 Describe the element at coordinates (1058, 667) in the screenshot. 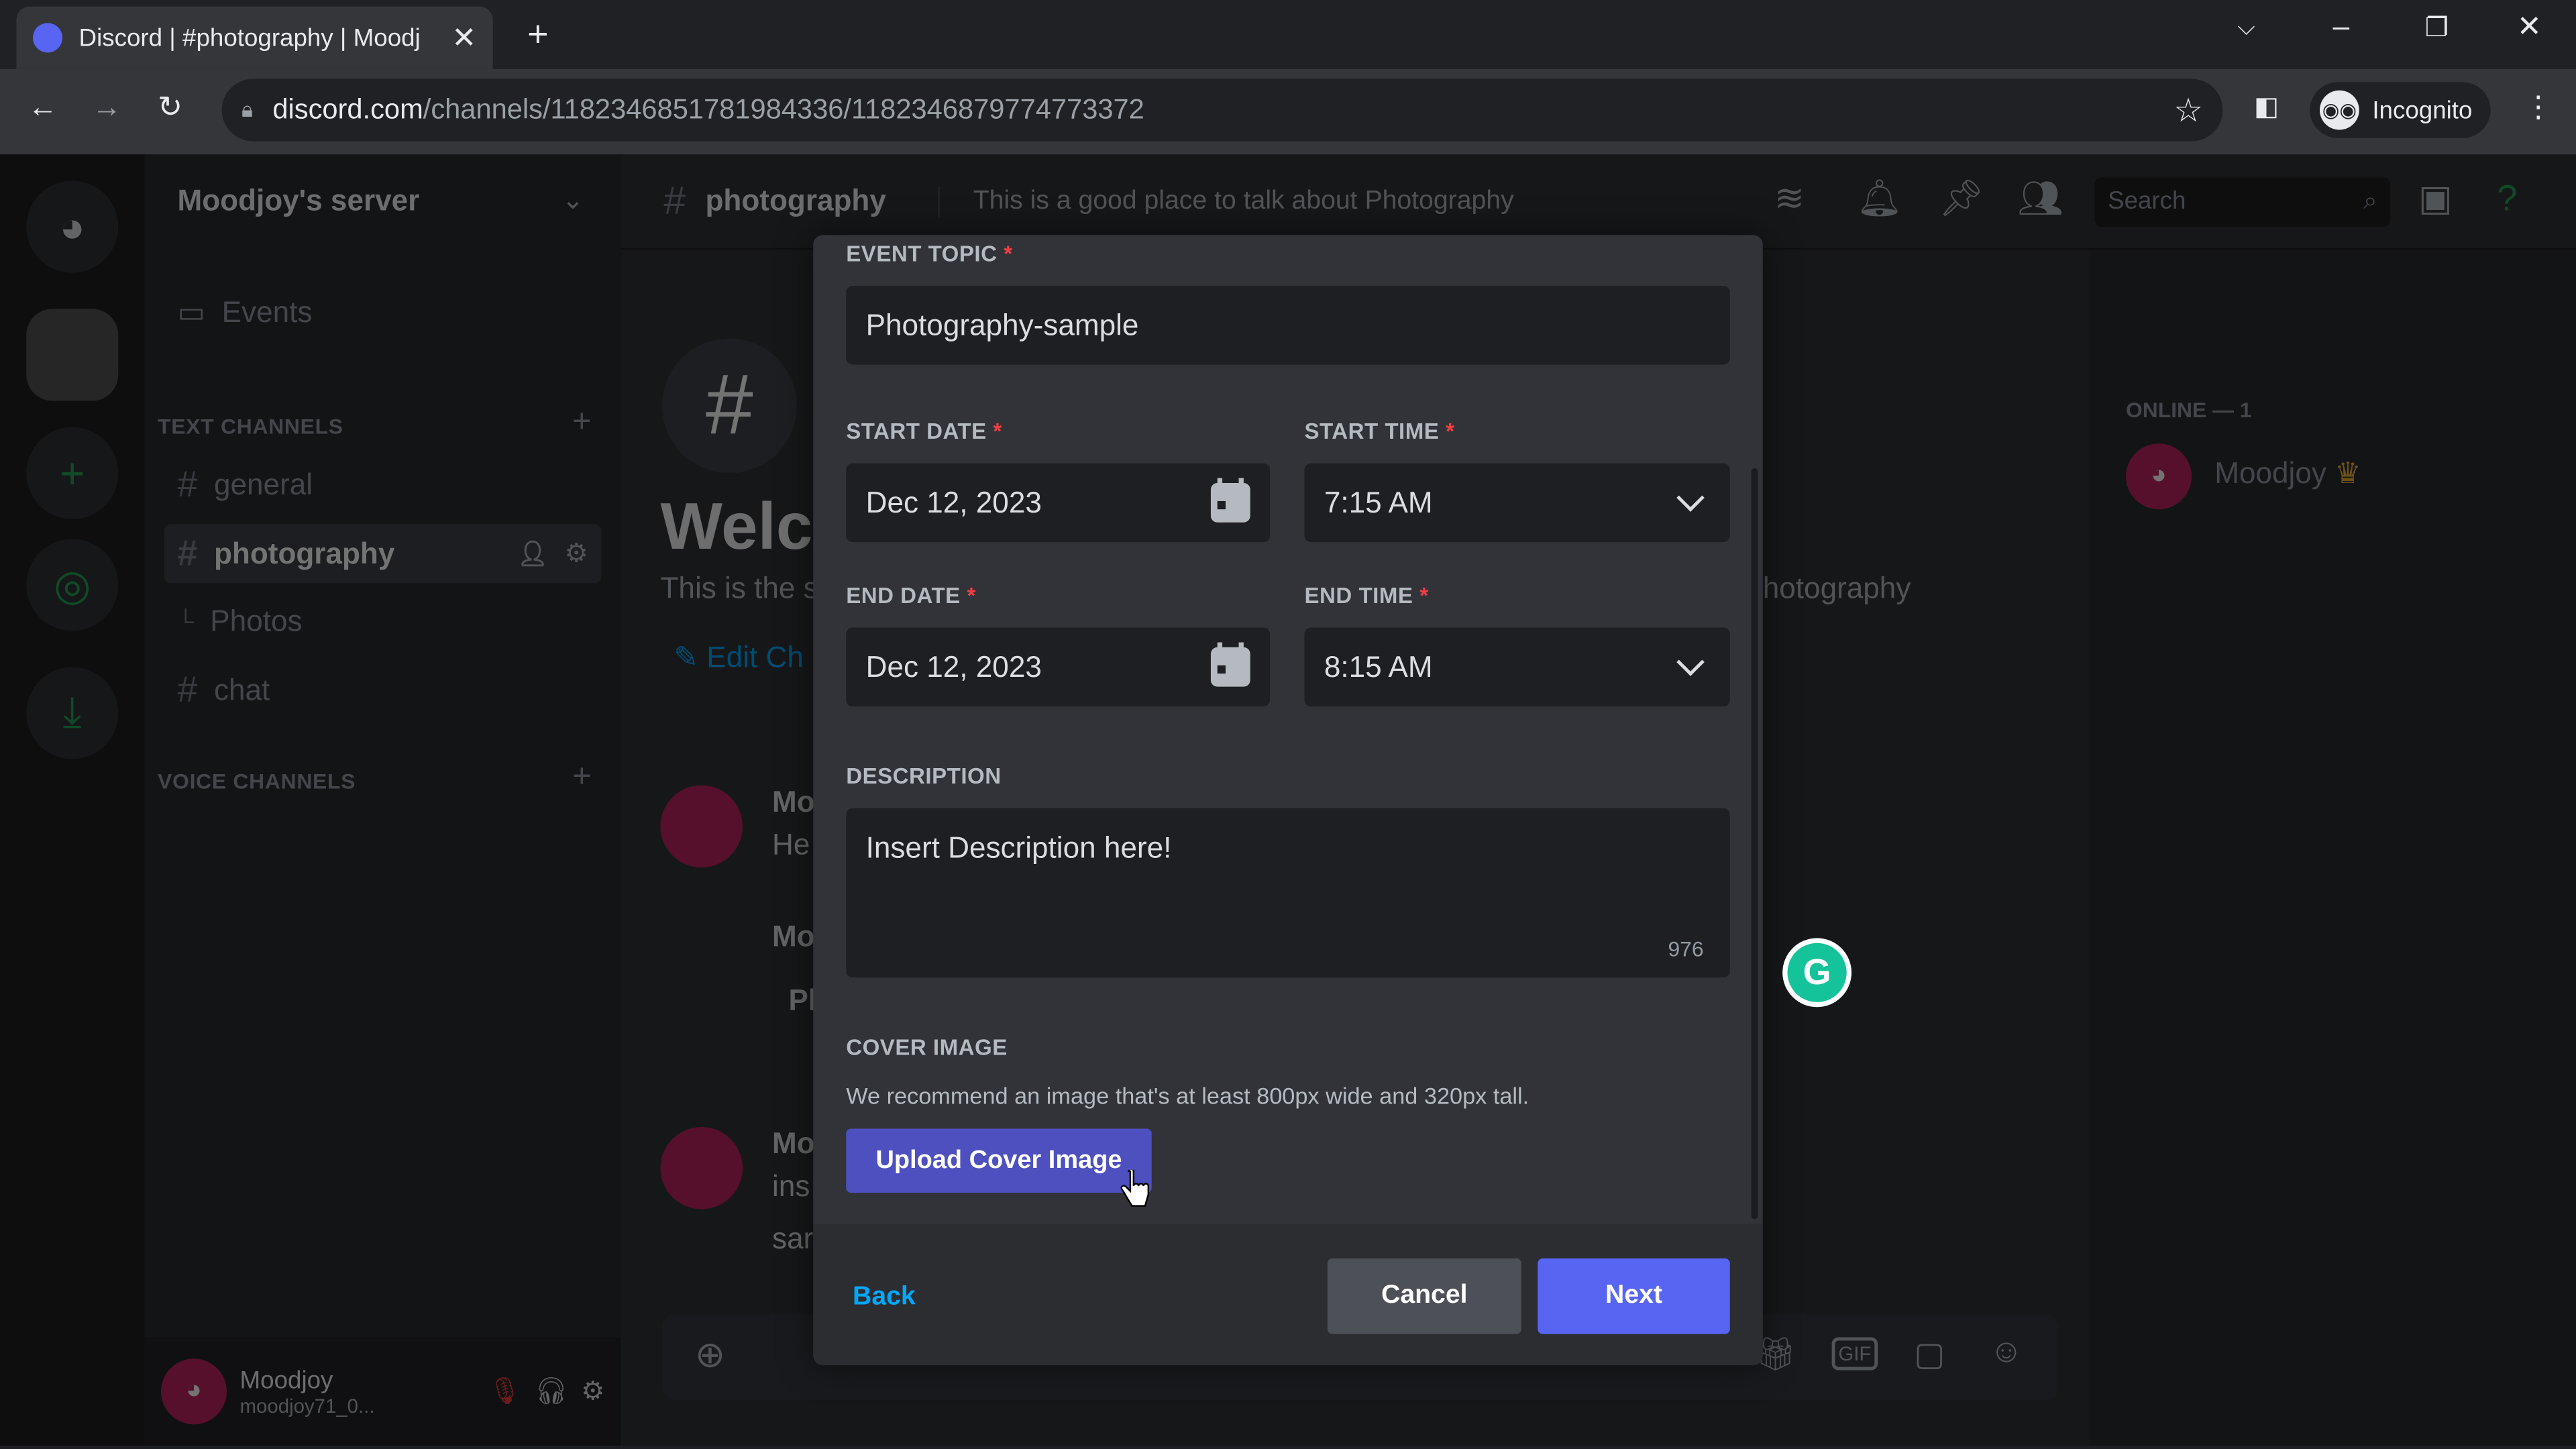

I see `end-date-input: Dec 12, 2023` at that location.